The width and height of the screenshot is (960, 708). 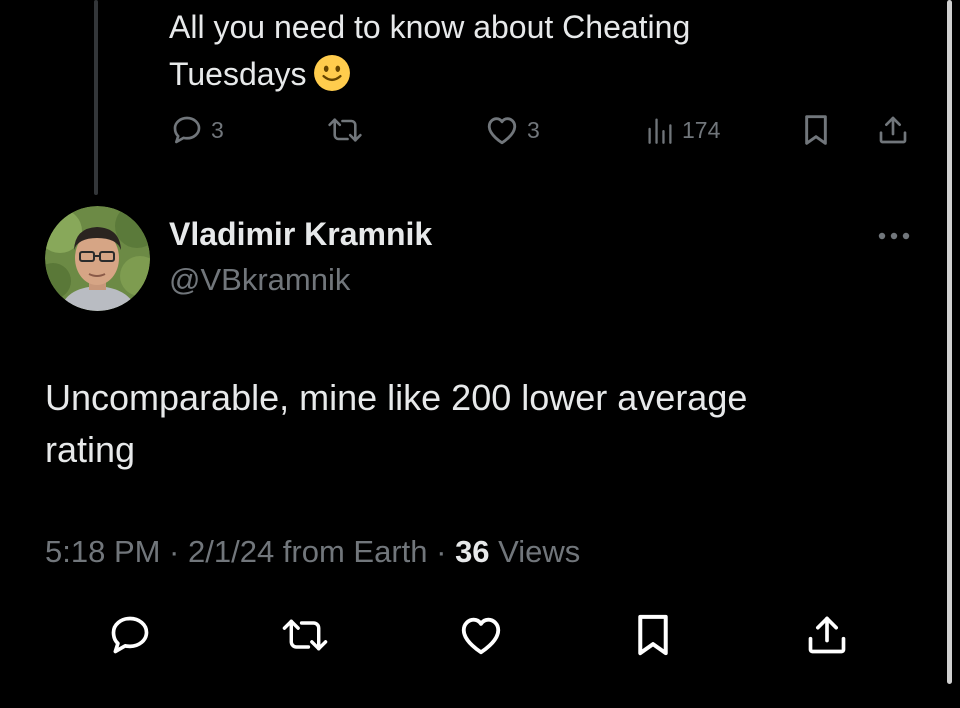 What do you see at coordinates (472, 551) in the screenshot?
I see `views-count: 36` at bounding box center [472, 551].